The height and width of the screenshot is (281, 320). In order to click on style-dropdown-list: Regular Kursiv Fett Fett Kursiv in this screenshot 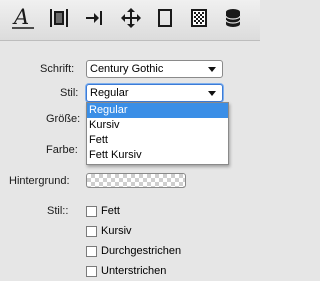, I will do `click(157, 133)`.